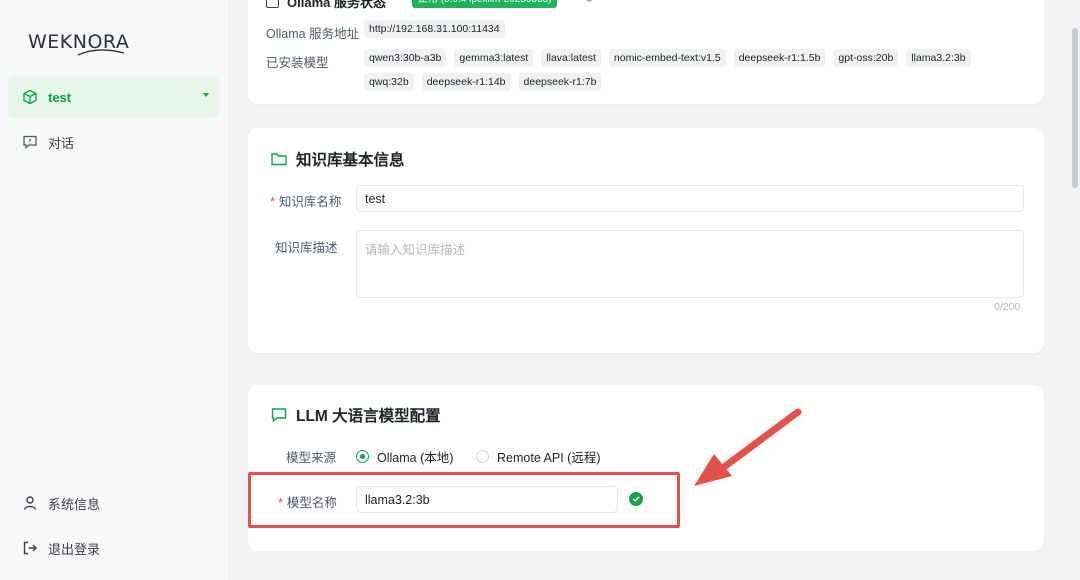 The width and height of the screenshot is (1080, 580). I want to click on message-icon, so click(279, 415).